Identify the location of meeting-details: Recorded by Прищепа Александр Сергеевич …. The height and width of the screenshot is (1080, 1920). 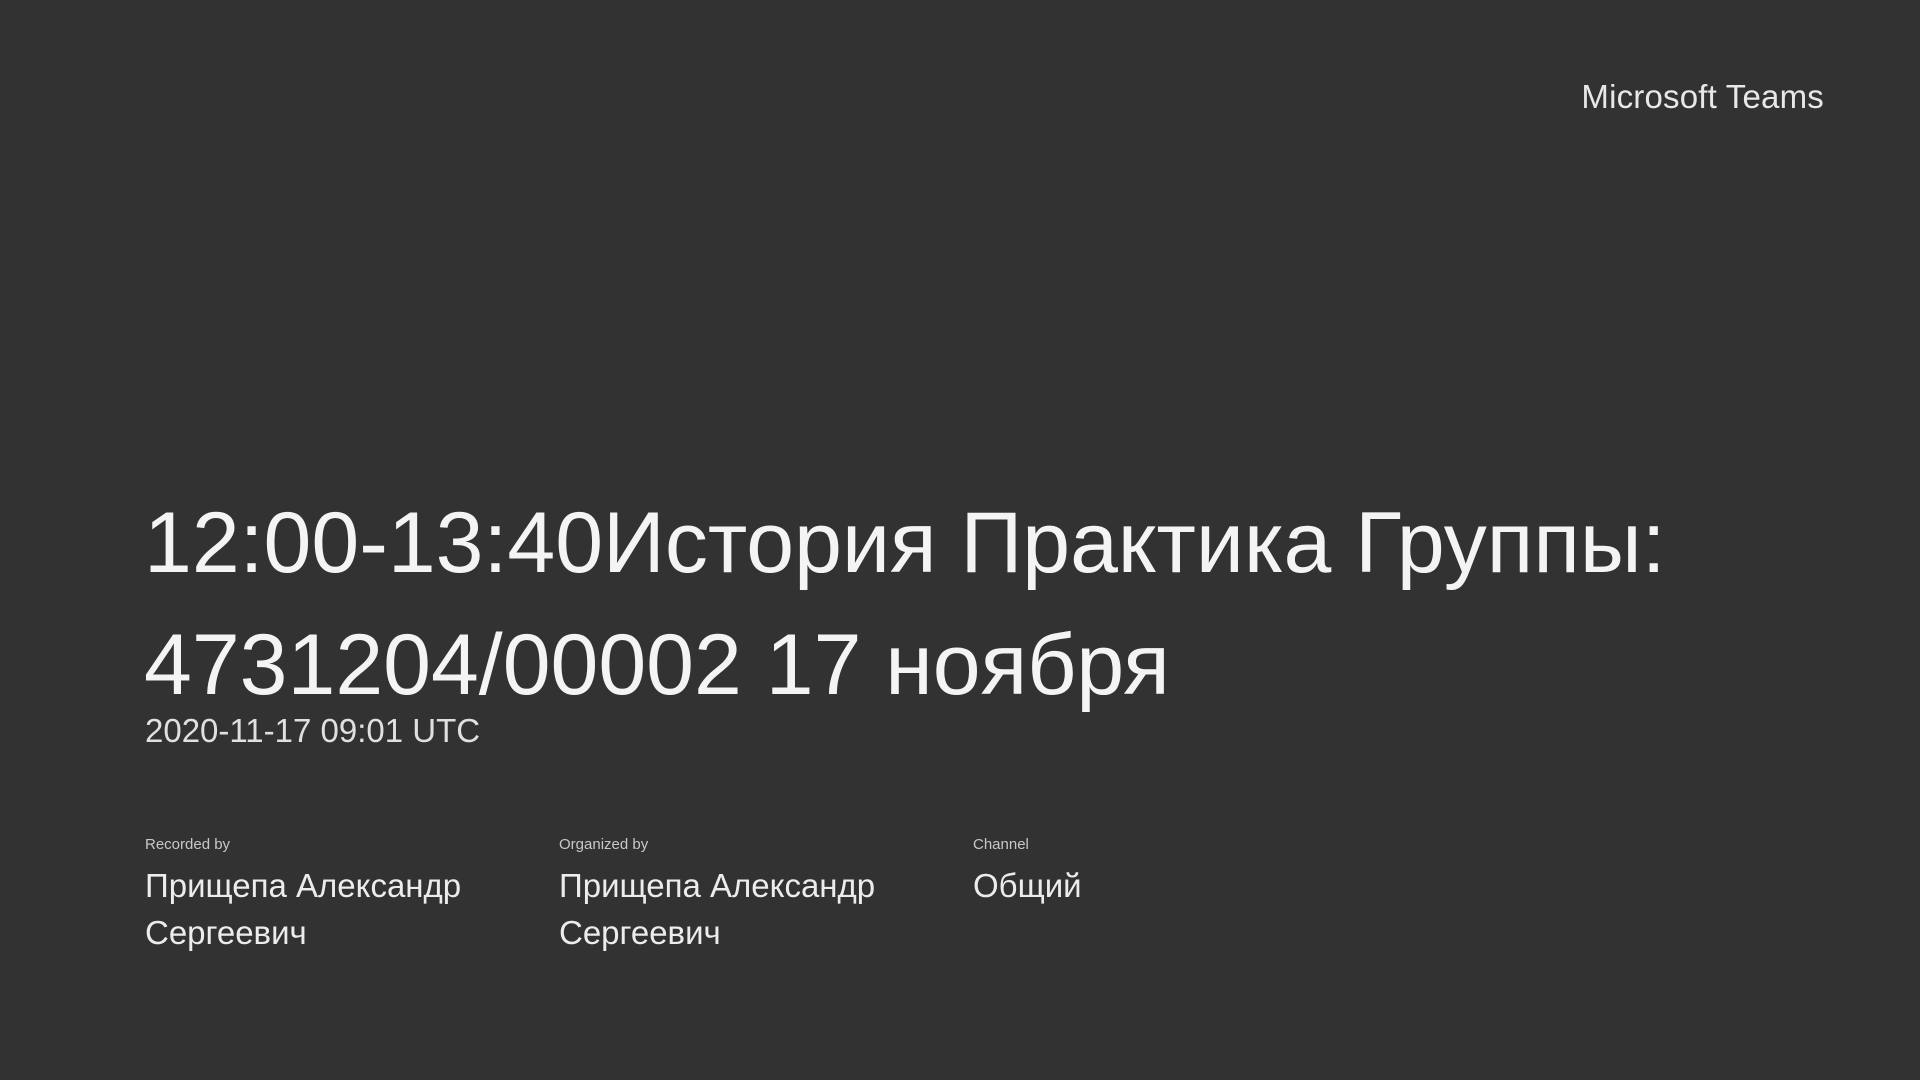
(766, 896).